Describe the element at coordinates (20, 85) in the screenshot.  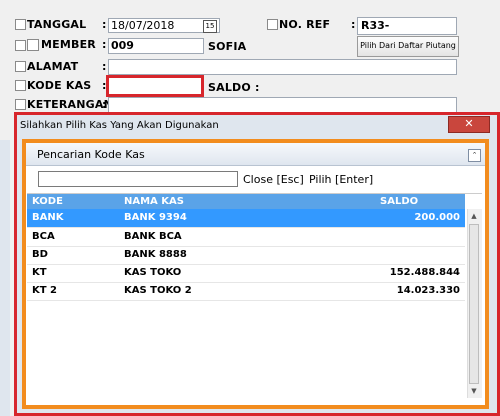
I see `kodekas-checkbox` at that location.